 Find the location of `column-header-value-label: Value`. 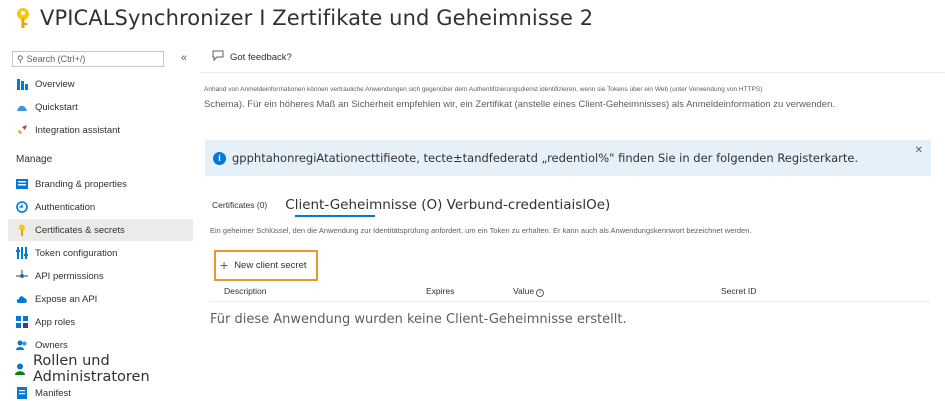

column-header-value-label: Value is located at coordinates (524, 291).